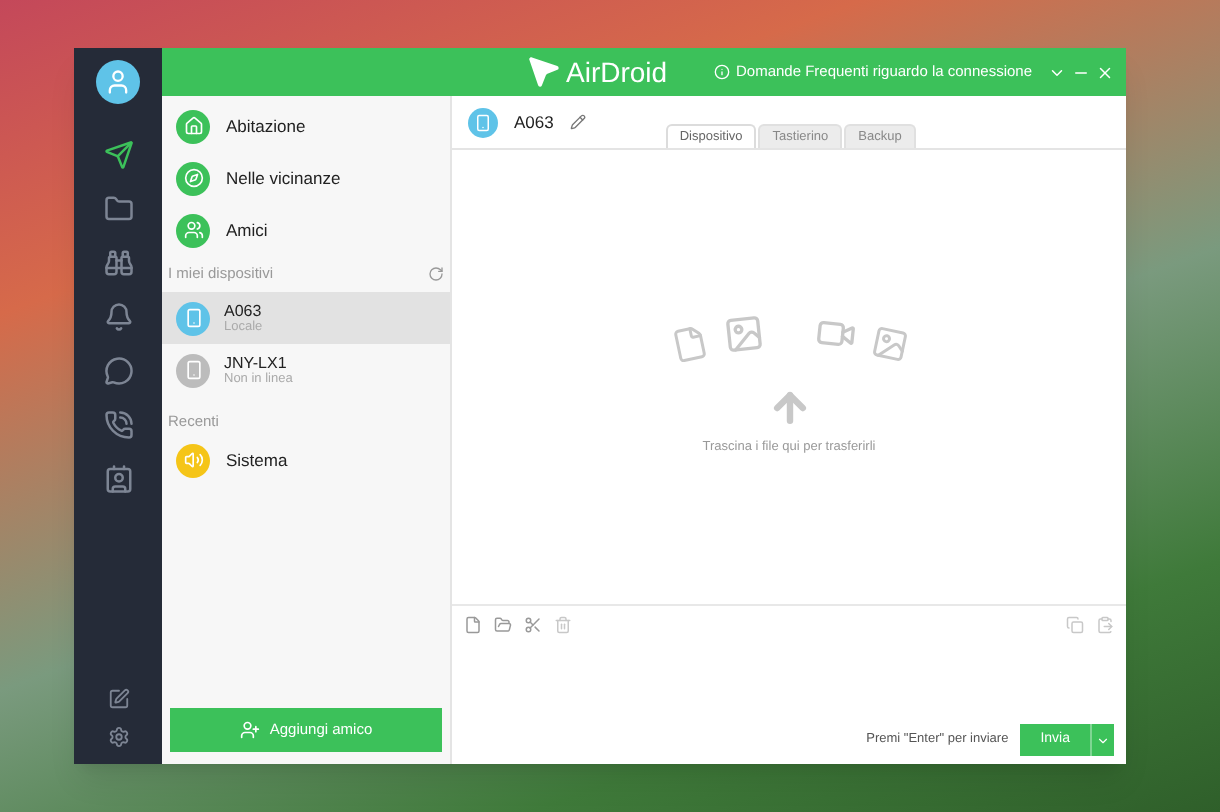 This screenshot has width=1220, height=812. Describe the element at coordinates (118, 155) in the screenshot. I see `send-icon` at that location.